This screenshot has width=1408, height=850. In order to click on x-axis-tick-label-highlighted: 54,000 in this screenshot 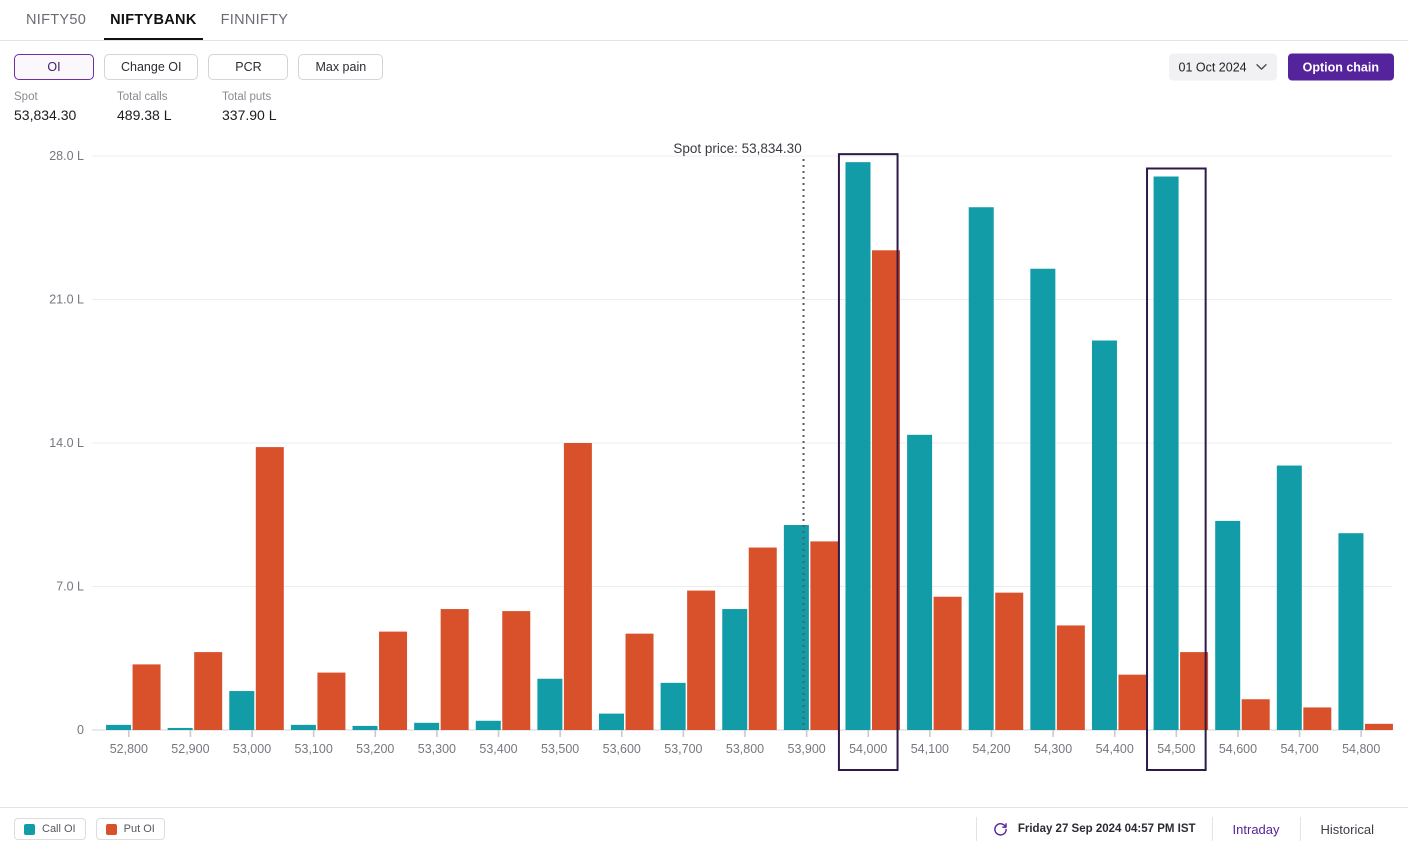, I will do `click(868, 749)`.